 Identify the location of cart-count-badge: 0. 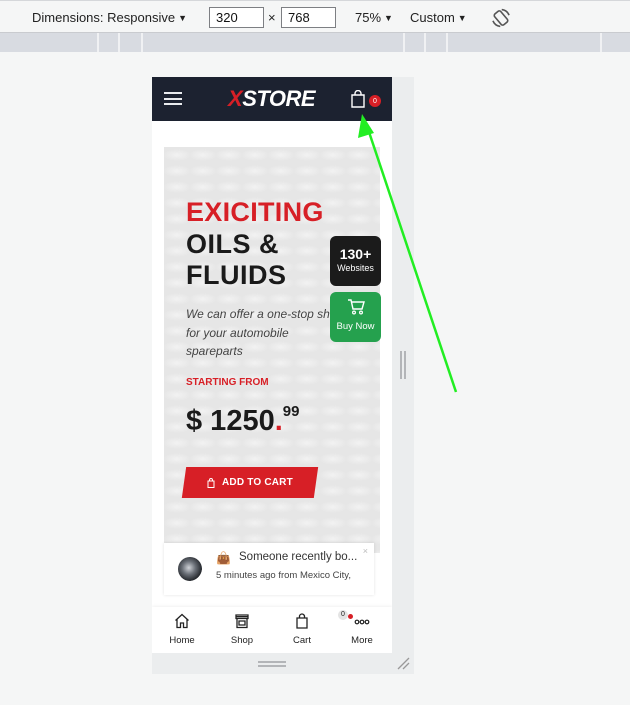
(375, 101).